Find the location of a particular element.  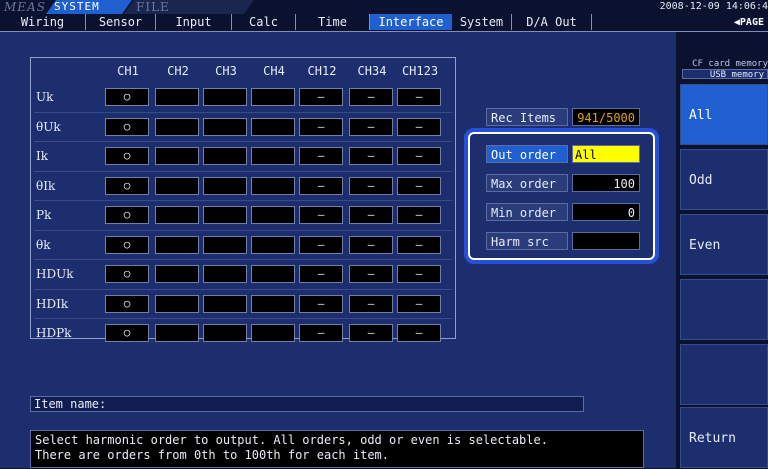

tab-calc: Calc is located at coordinates (264, 22).